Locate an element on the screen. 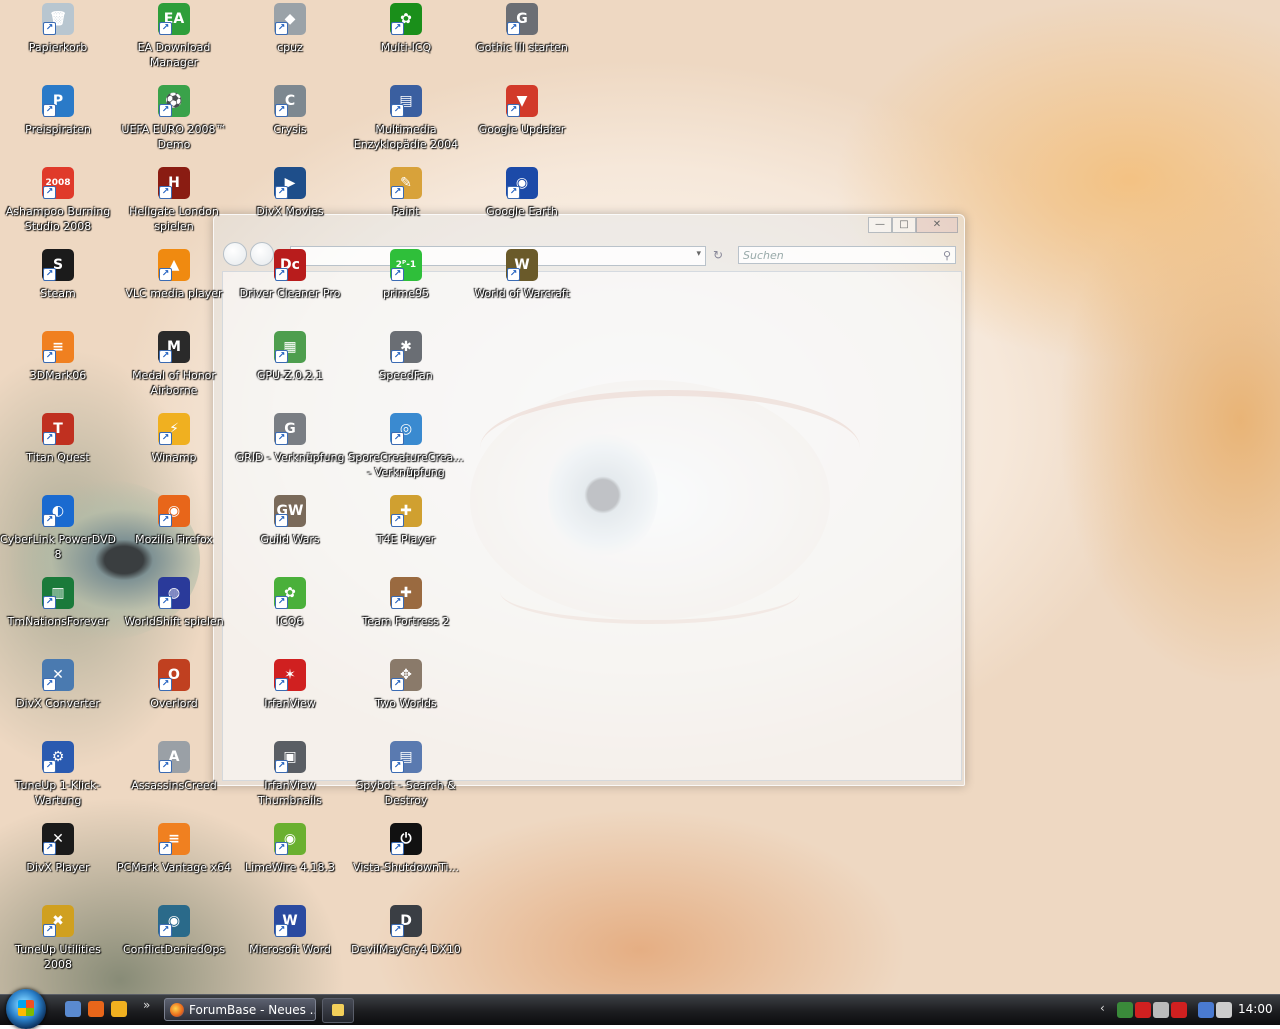 This screenshot has height=1029, width=1280. tray-expand-icon: ‹ is located at coordinates (1102, 1008).